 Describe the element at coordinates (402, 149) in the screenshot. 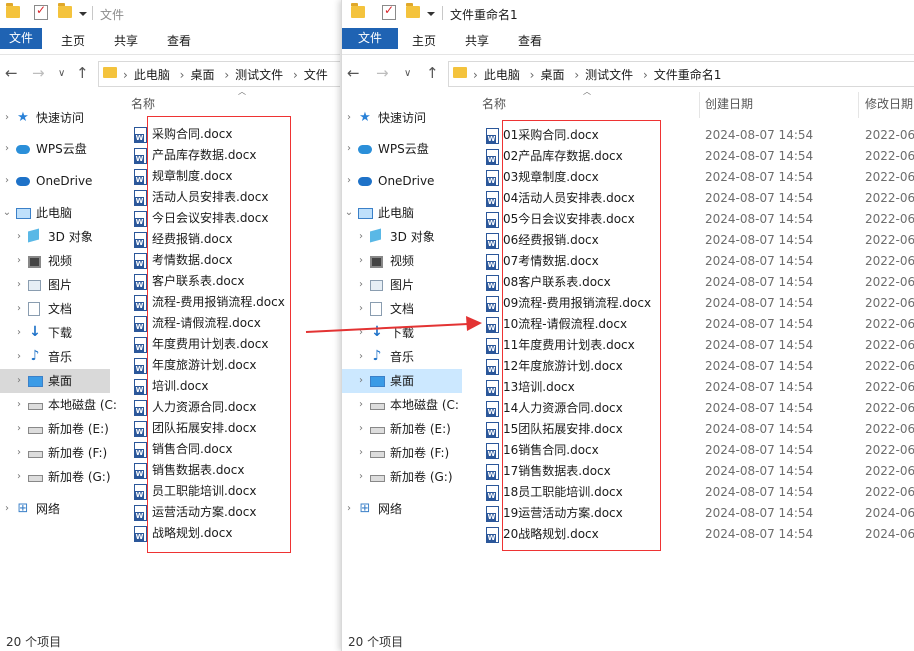

I see `nav-item: › WPS云盘` at that location.